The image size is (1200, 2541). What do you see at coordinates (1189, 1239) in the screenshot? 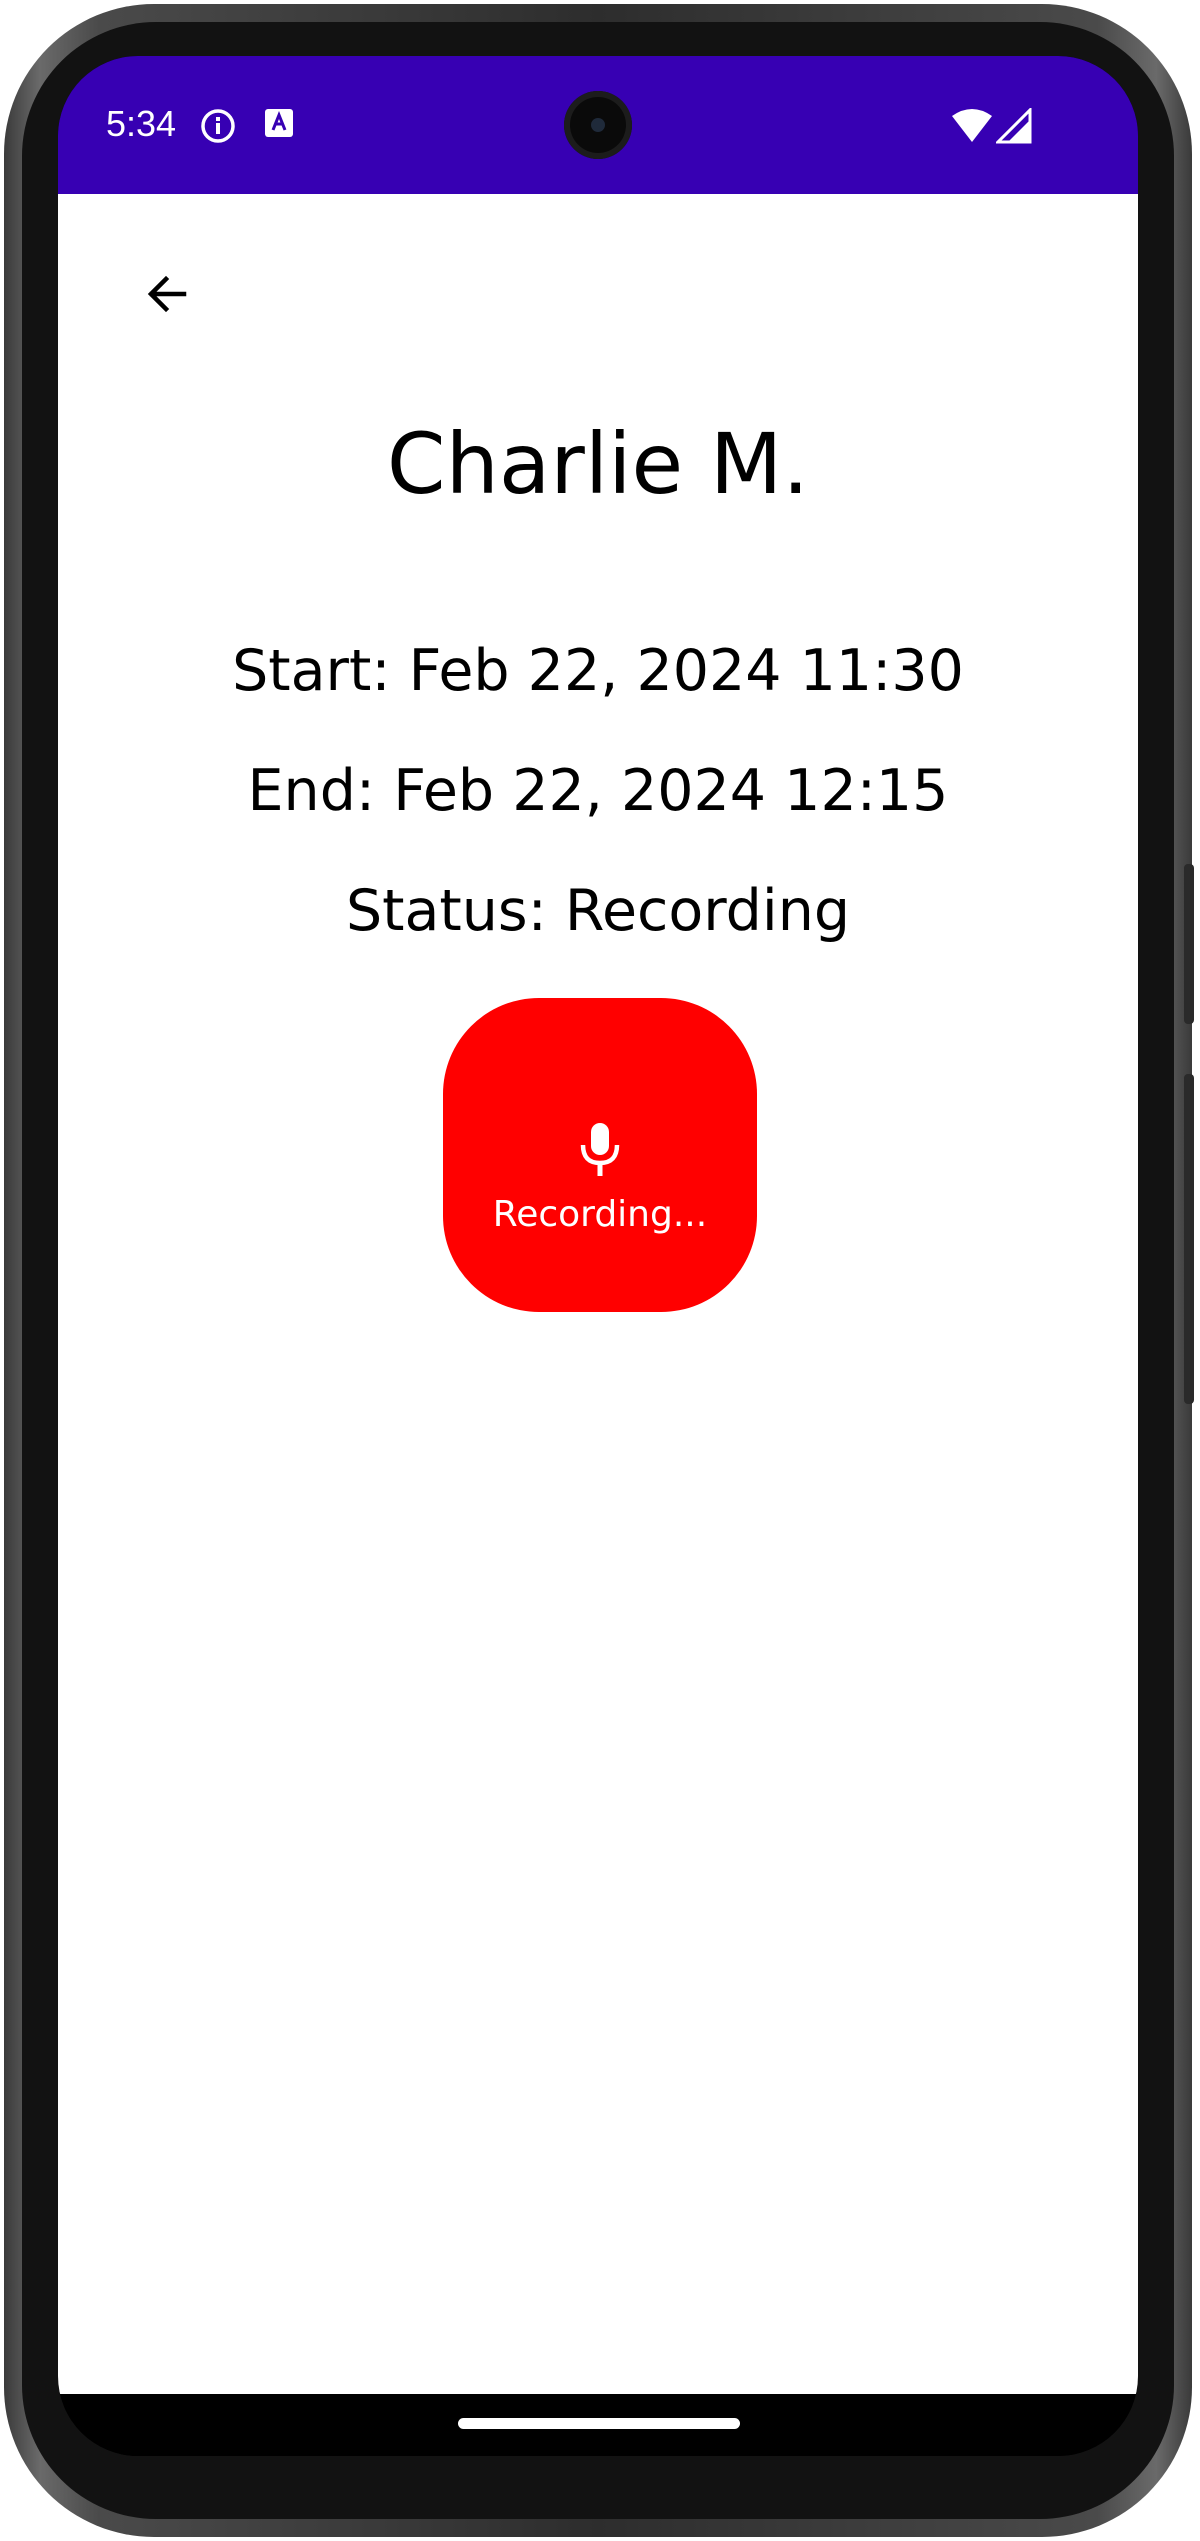
I see `volume-button` at bounding box center [1189, 1239].